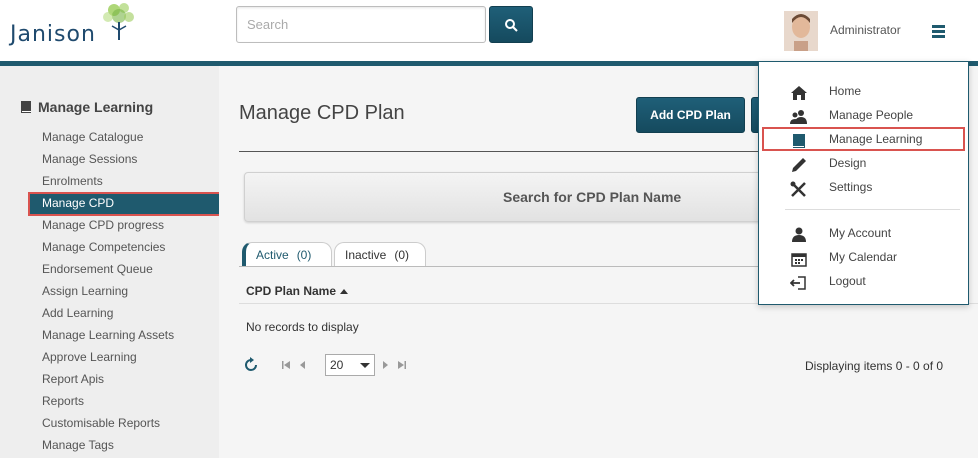 The width and height of the screenshot is (978, 458). Describe the element at coordinates (799, 93) in the screenshot. I see `home-icon` at that location.